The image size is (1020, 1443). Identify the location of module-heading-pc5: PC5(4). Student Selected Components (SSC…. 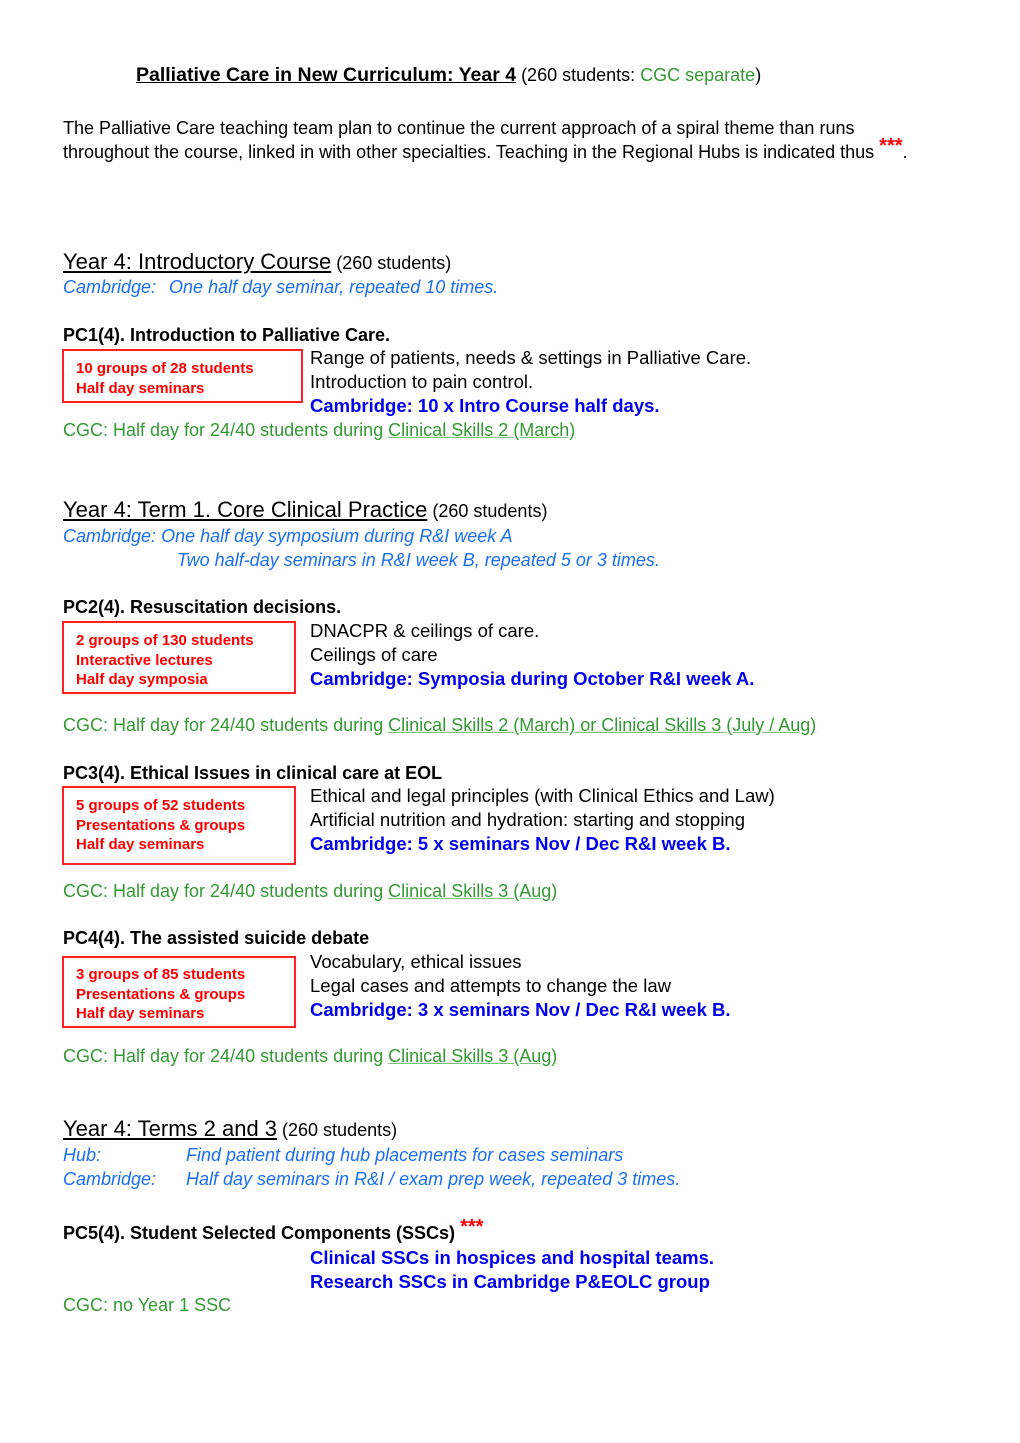
(273, 1230).